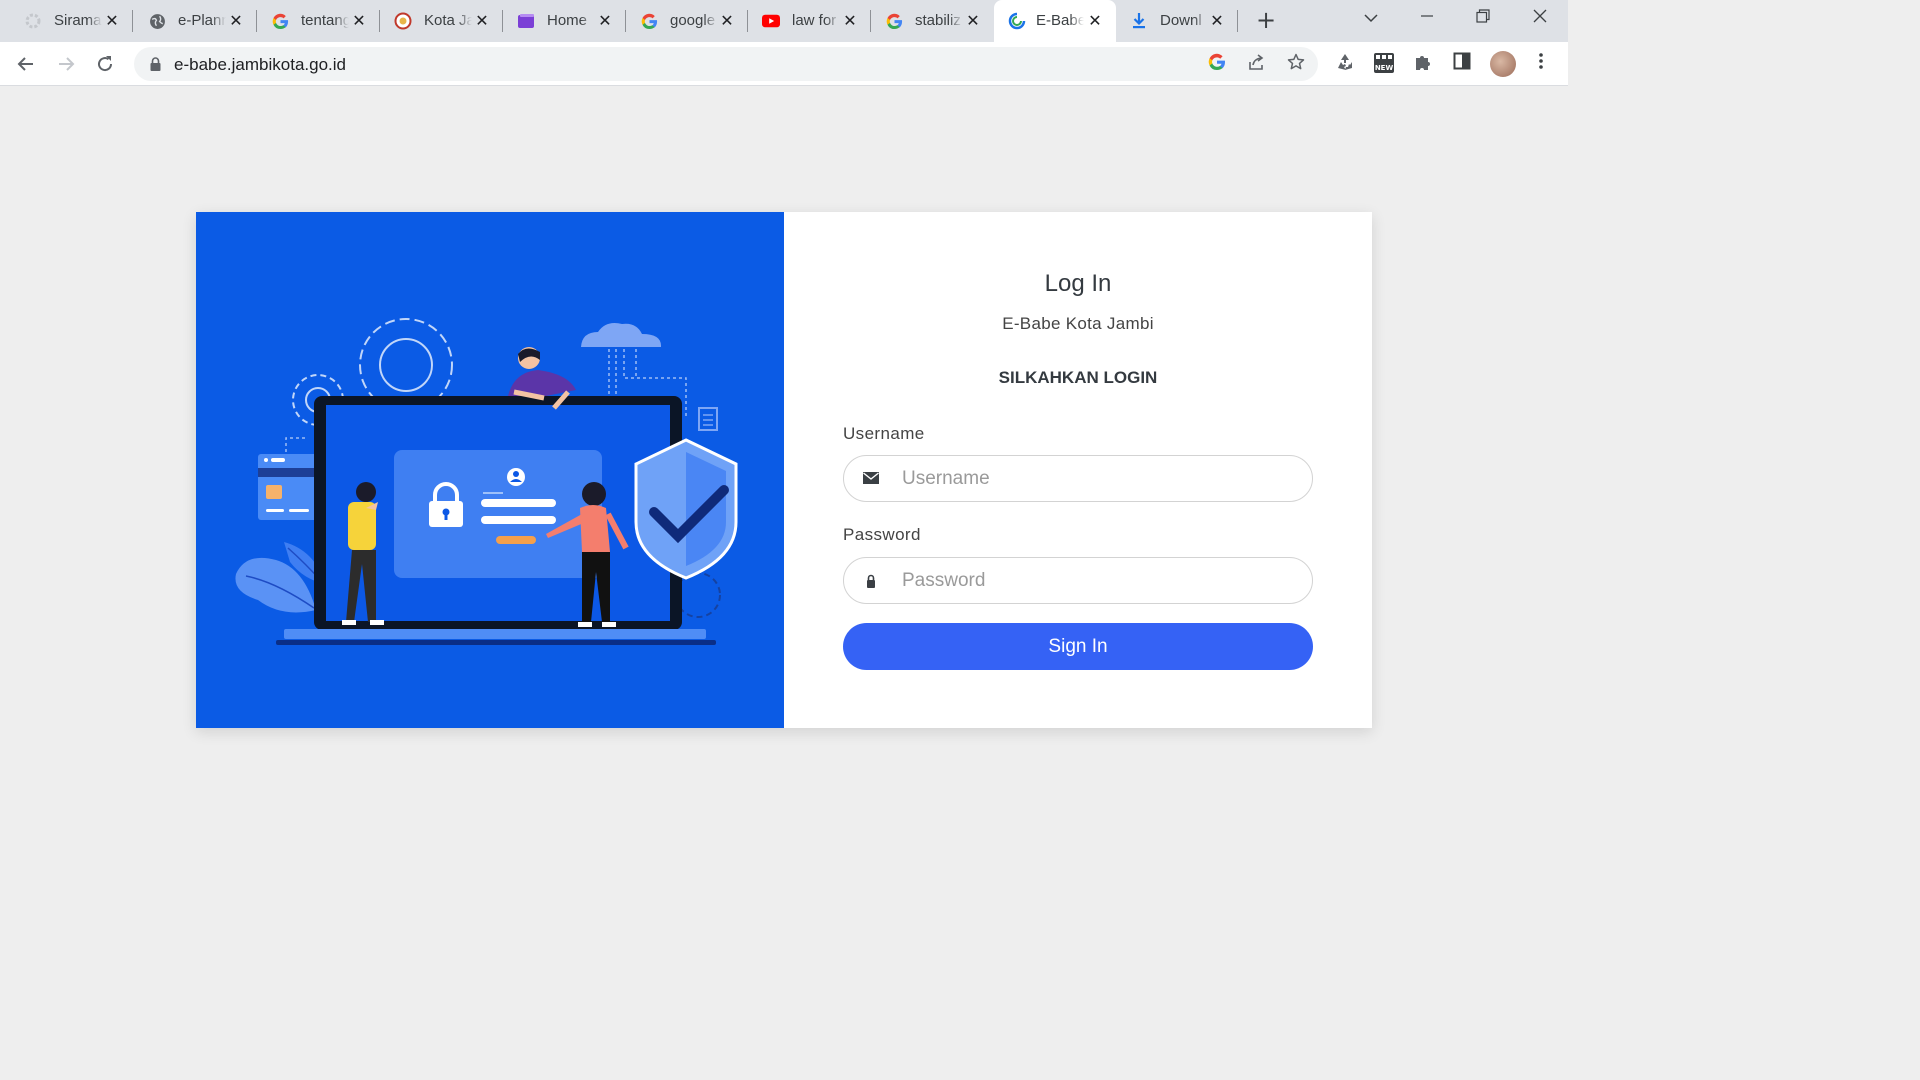 Image resolution: width=1920 pixels, height=1080 pixels. I want to click on username-label: Username, so click(884, 433).